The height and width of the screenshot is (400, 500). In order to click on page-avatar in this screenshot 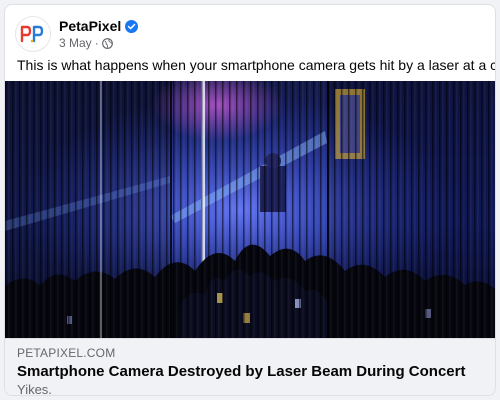, I will do `click(33, 34)`.